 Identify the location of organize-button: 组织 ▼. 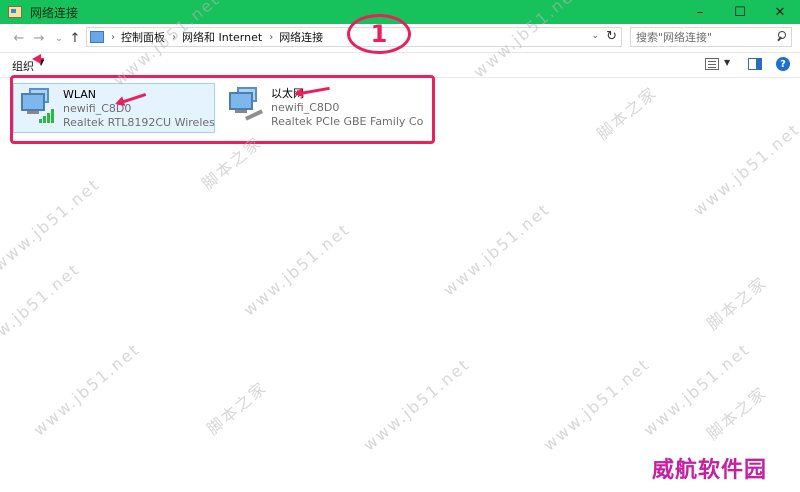
(28, 64).